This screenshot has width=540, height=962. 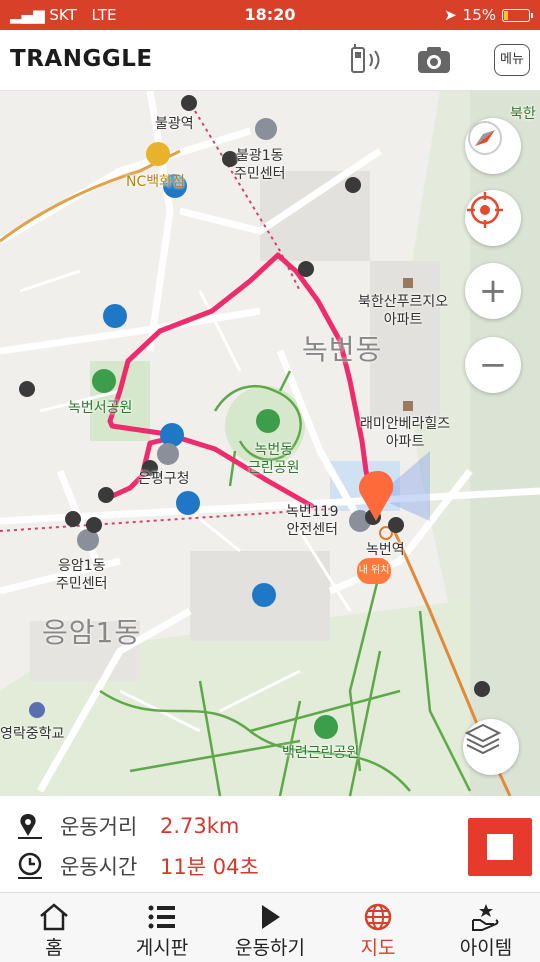 What do you see at coordinates (483, 739) in the screenshot?
I see `layers-icon` at bounding box center [483, 739].